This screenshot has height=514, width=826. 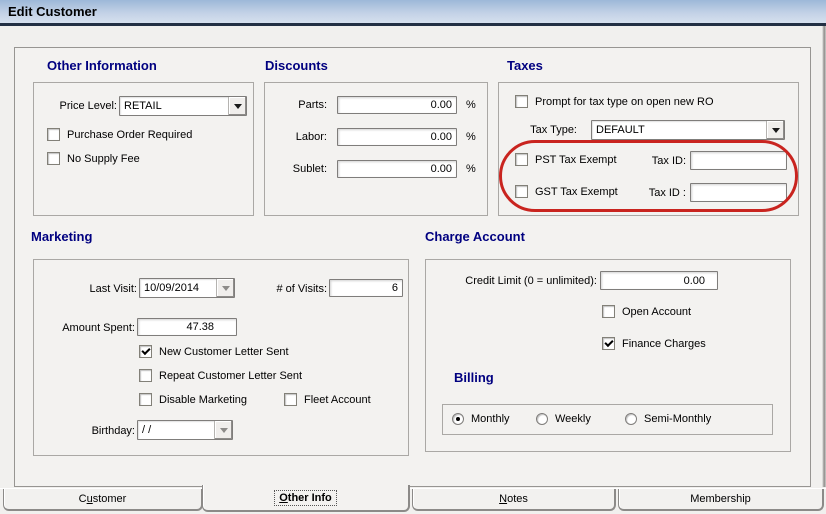 I want to click on pst-tax-exempt-checkbox: PST Tax Exempt, so click(x=566, y=159).